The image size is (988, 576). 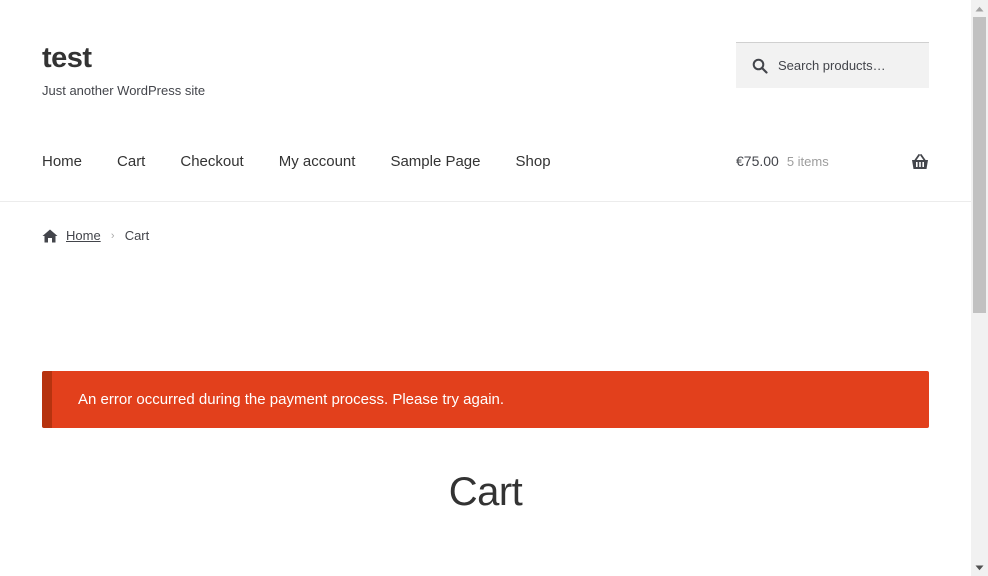 What do you see at coordinates (807, 161) in the screenshot?
I see `cart-item-count: 5 items` at bounding box center [807, 161].